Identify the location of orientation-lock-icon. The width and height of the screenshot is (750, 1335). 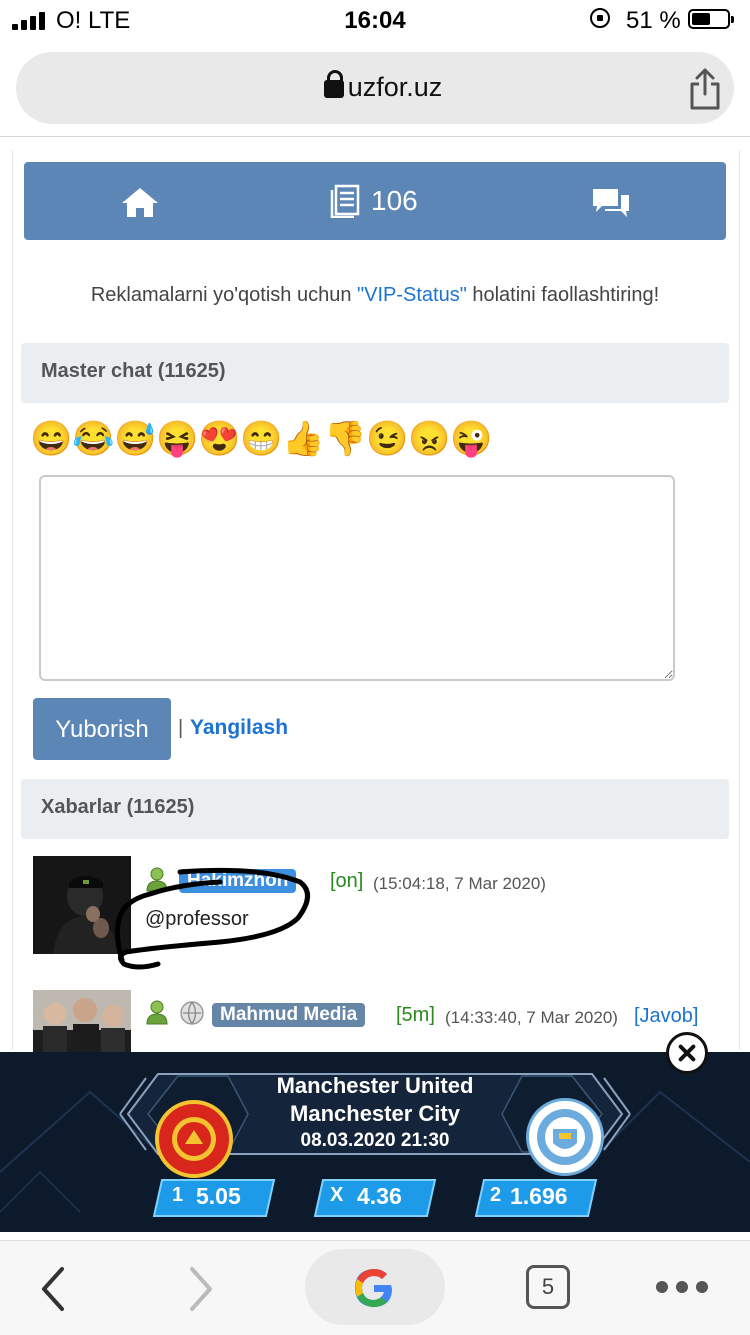
(600, 18).